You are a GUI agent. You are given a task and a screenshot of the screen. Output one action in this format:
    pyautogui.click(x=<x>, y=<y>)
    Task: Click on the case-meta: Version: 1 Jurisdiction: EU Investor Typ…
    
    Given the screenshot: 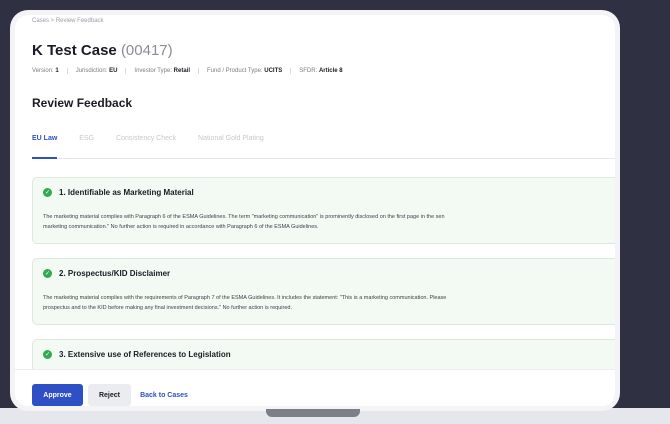 What is the action you would take?
    pyautogui.click(x=195, y=71)
    